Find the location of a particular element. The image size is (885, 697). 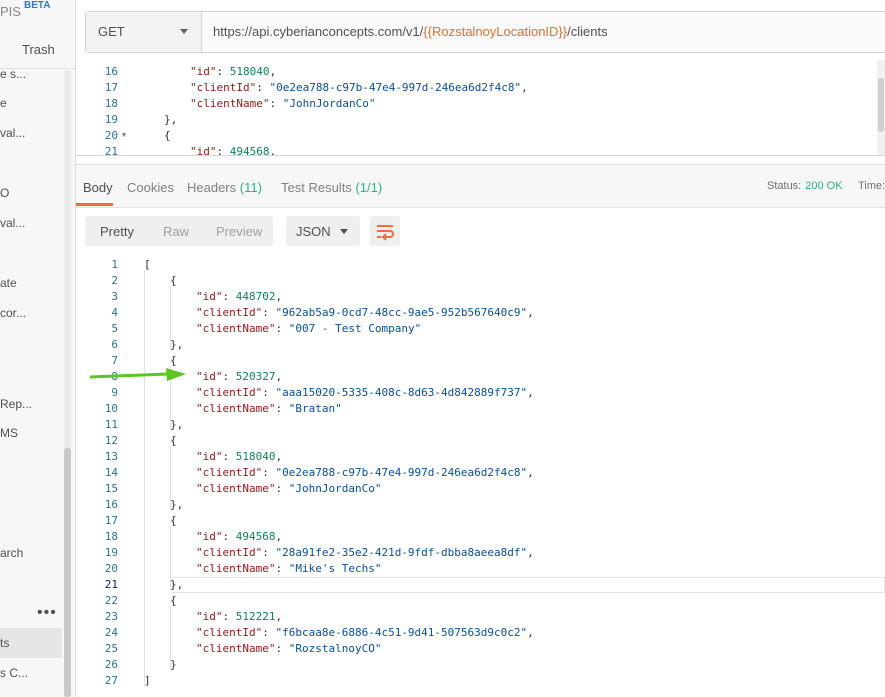

line-number: 22 is located at coordinates (111, 600).